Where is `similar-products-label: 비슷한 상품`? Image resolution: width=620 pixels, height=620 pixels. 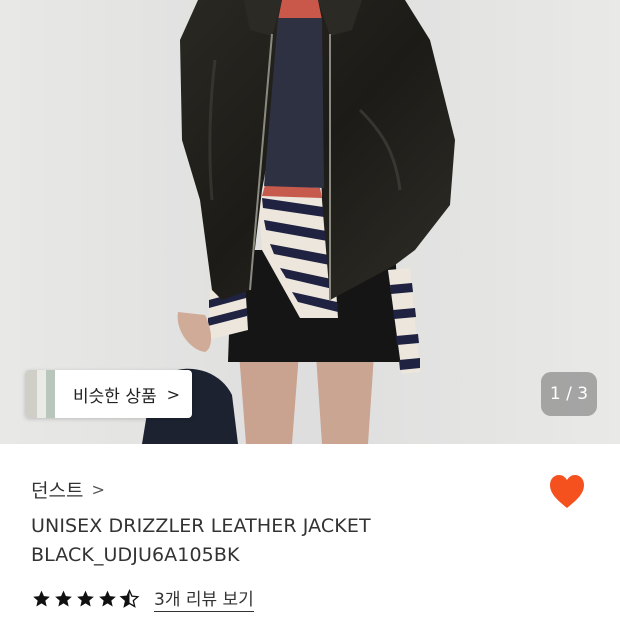
similar-products-label: 비슷한 상품 is located at coordinates (115, 396).